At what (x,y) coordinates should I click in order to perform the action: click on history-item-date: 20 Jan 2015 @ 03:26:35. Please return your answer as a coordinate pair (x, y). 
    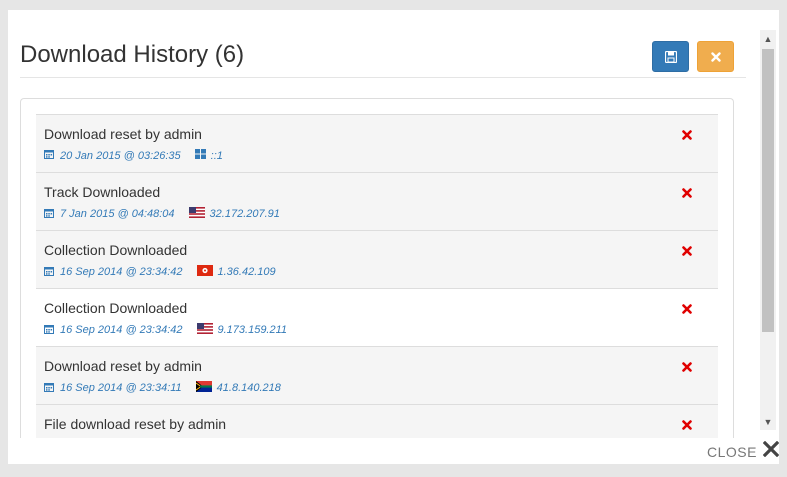
    Looking at the image, I should click on (120, 155).